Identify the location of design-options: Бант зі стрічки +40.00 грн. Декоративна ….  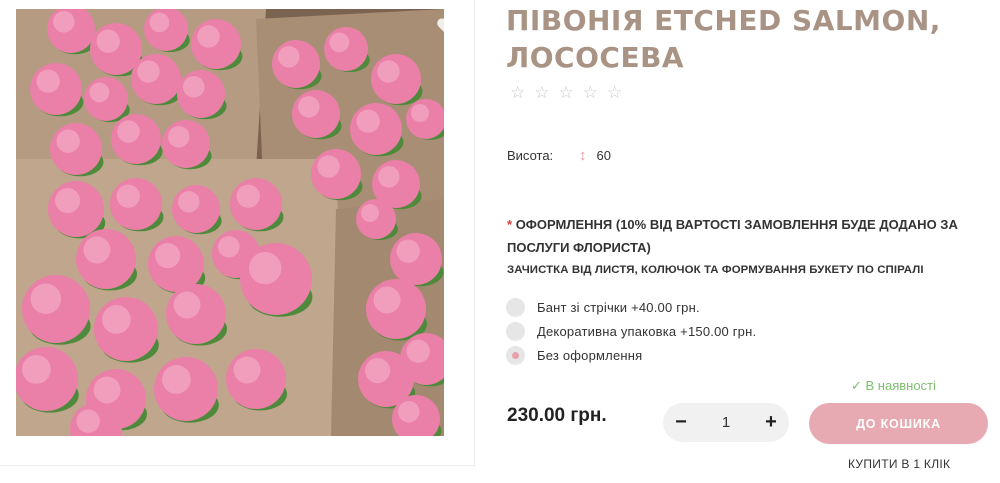
(631, 331).